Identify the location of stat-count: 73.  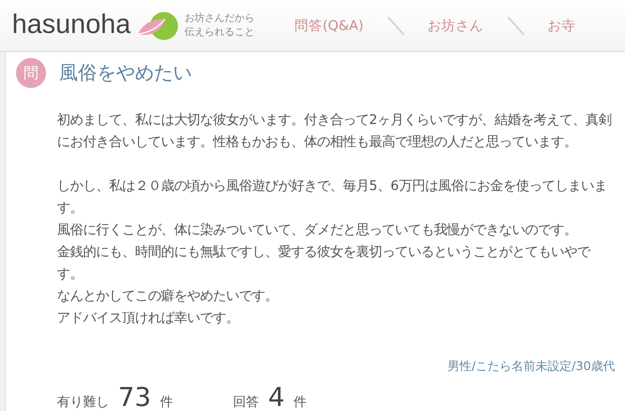
(135, 398).